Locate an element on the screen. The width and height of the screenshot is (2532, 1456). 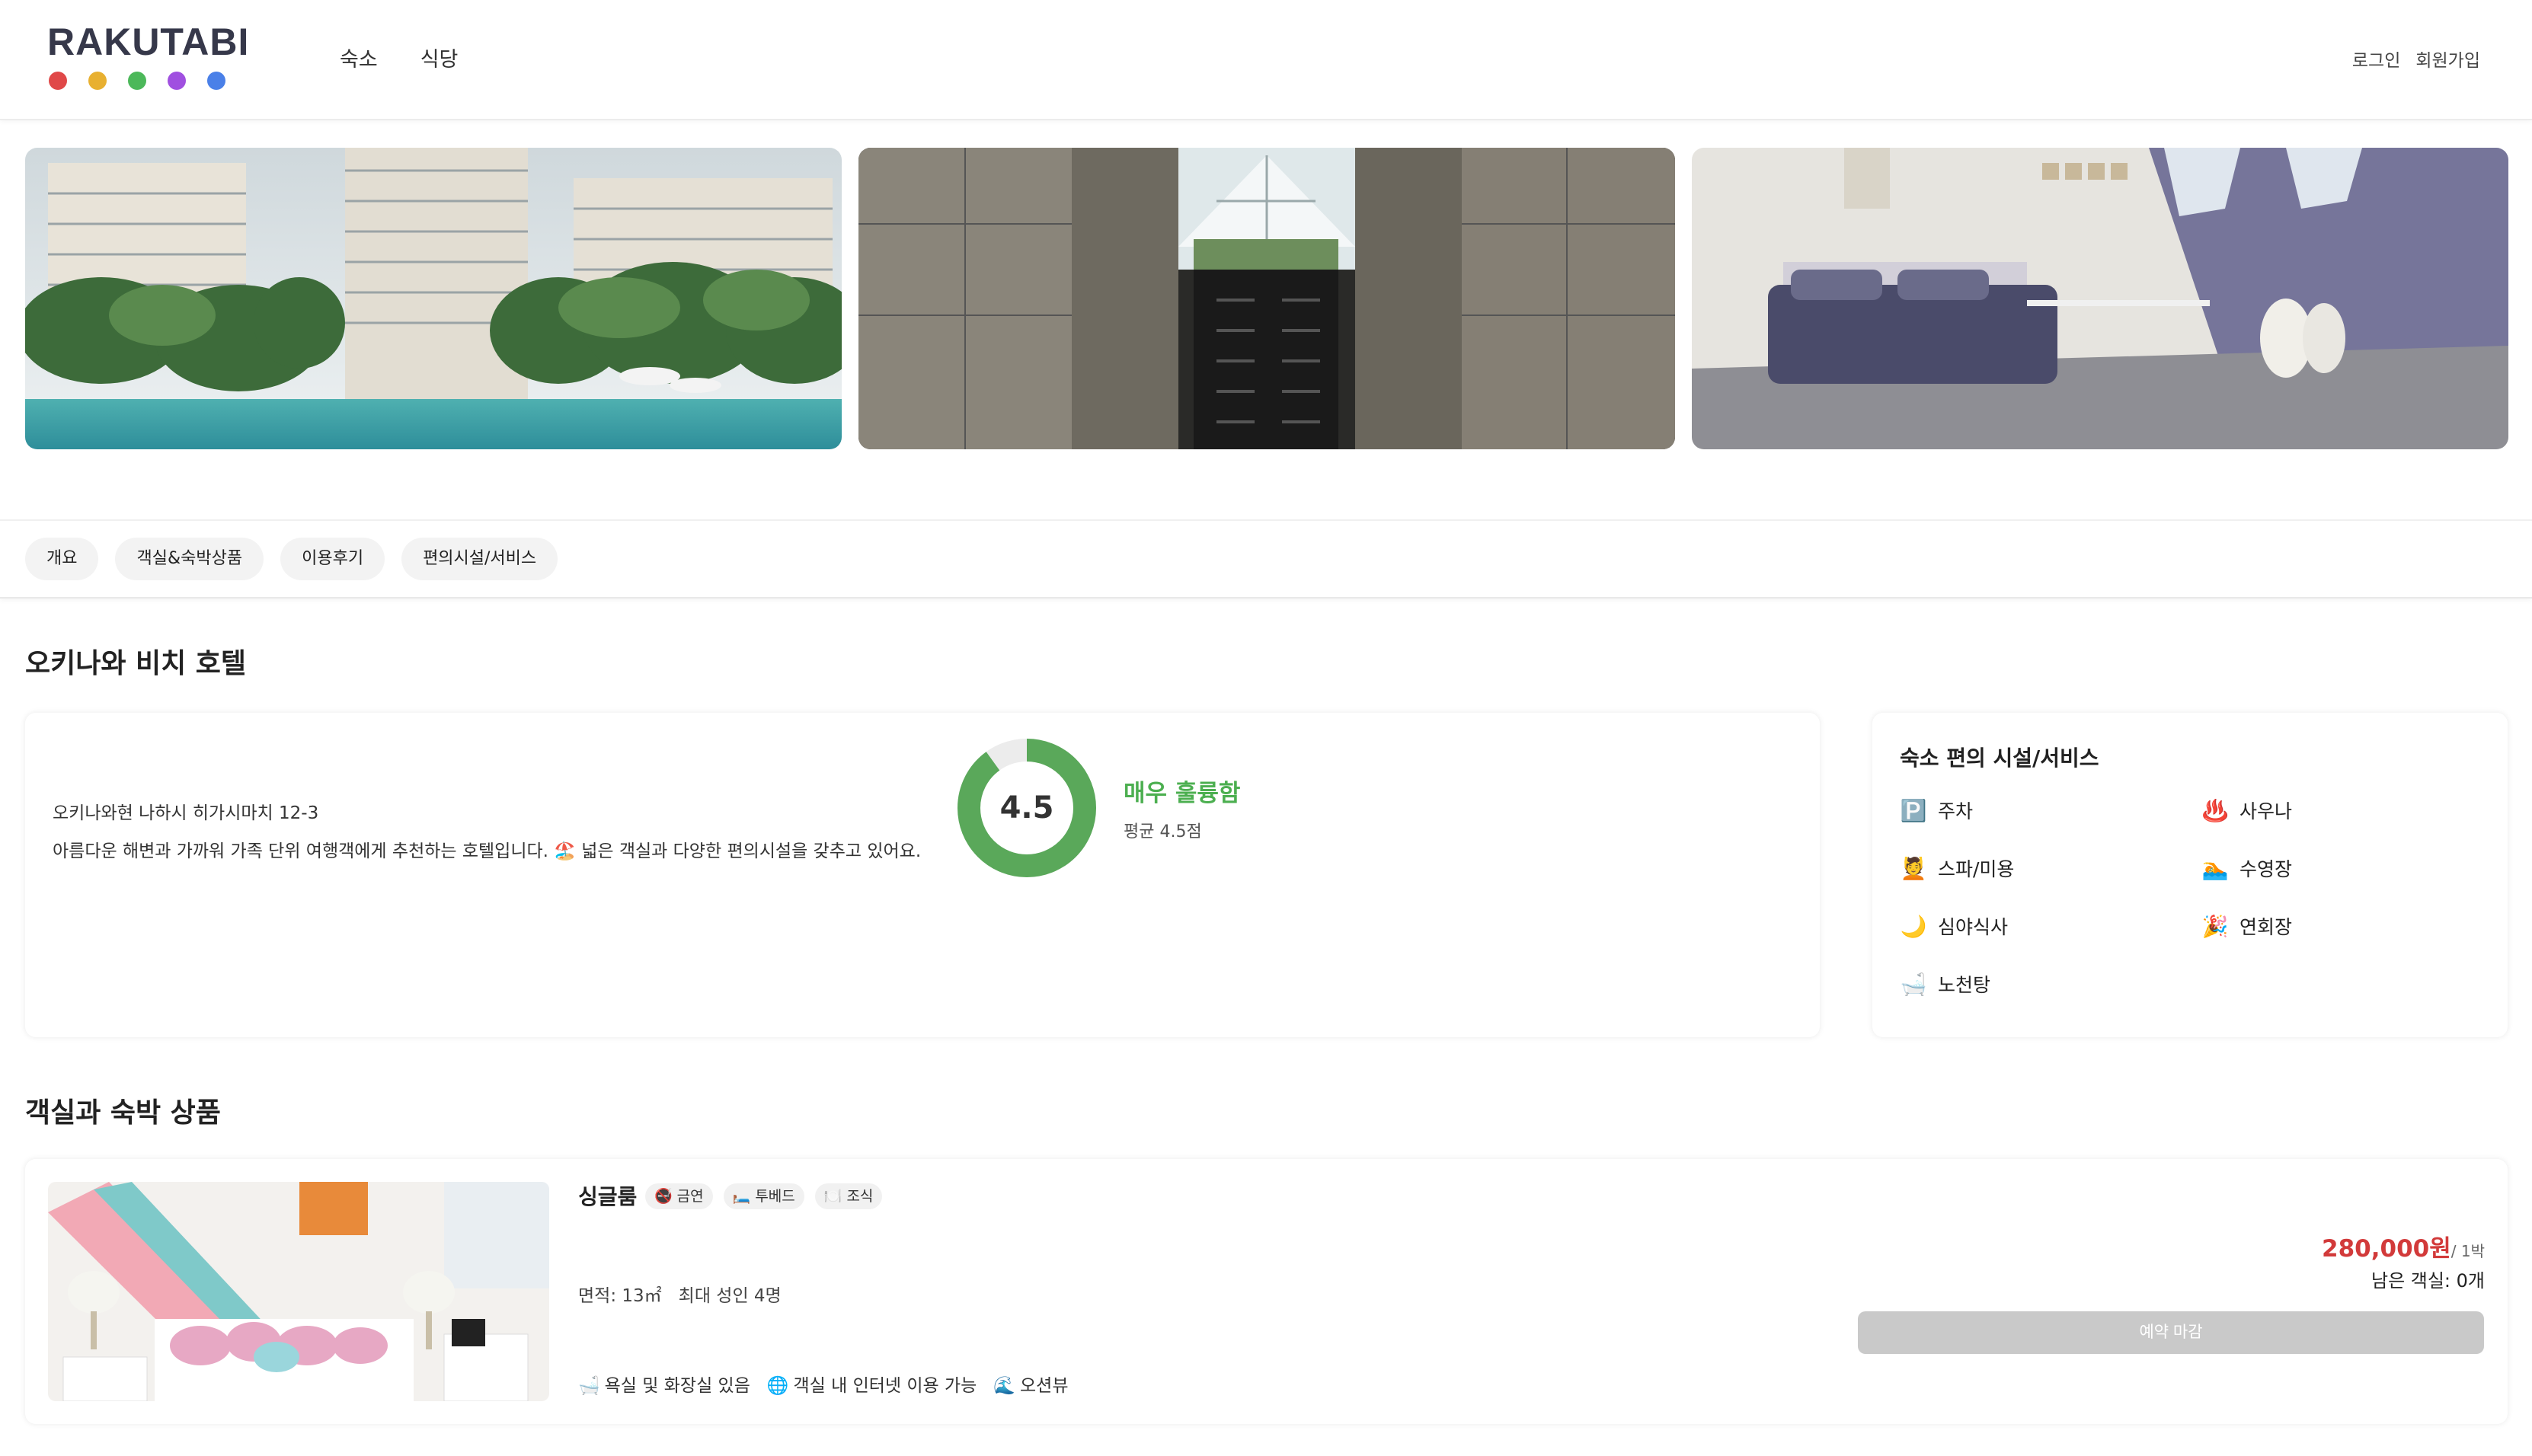
logo-text: RAKUTABI is located at coordinates (148, 42).